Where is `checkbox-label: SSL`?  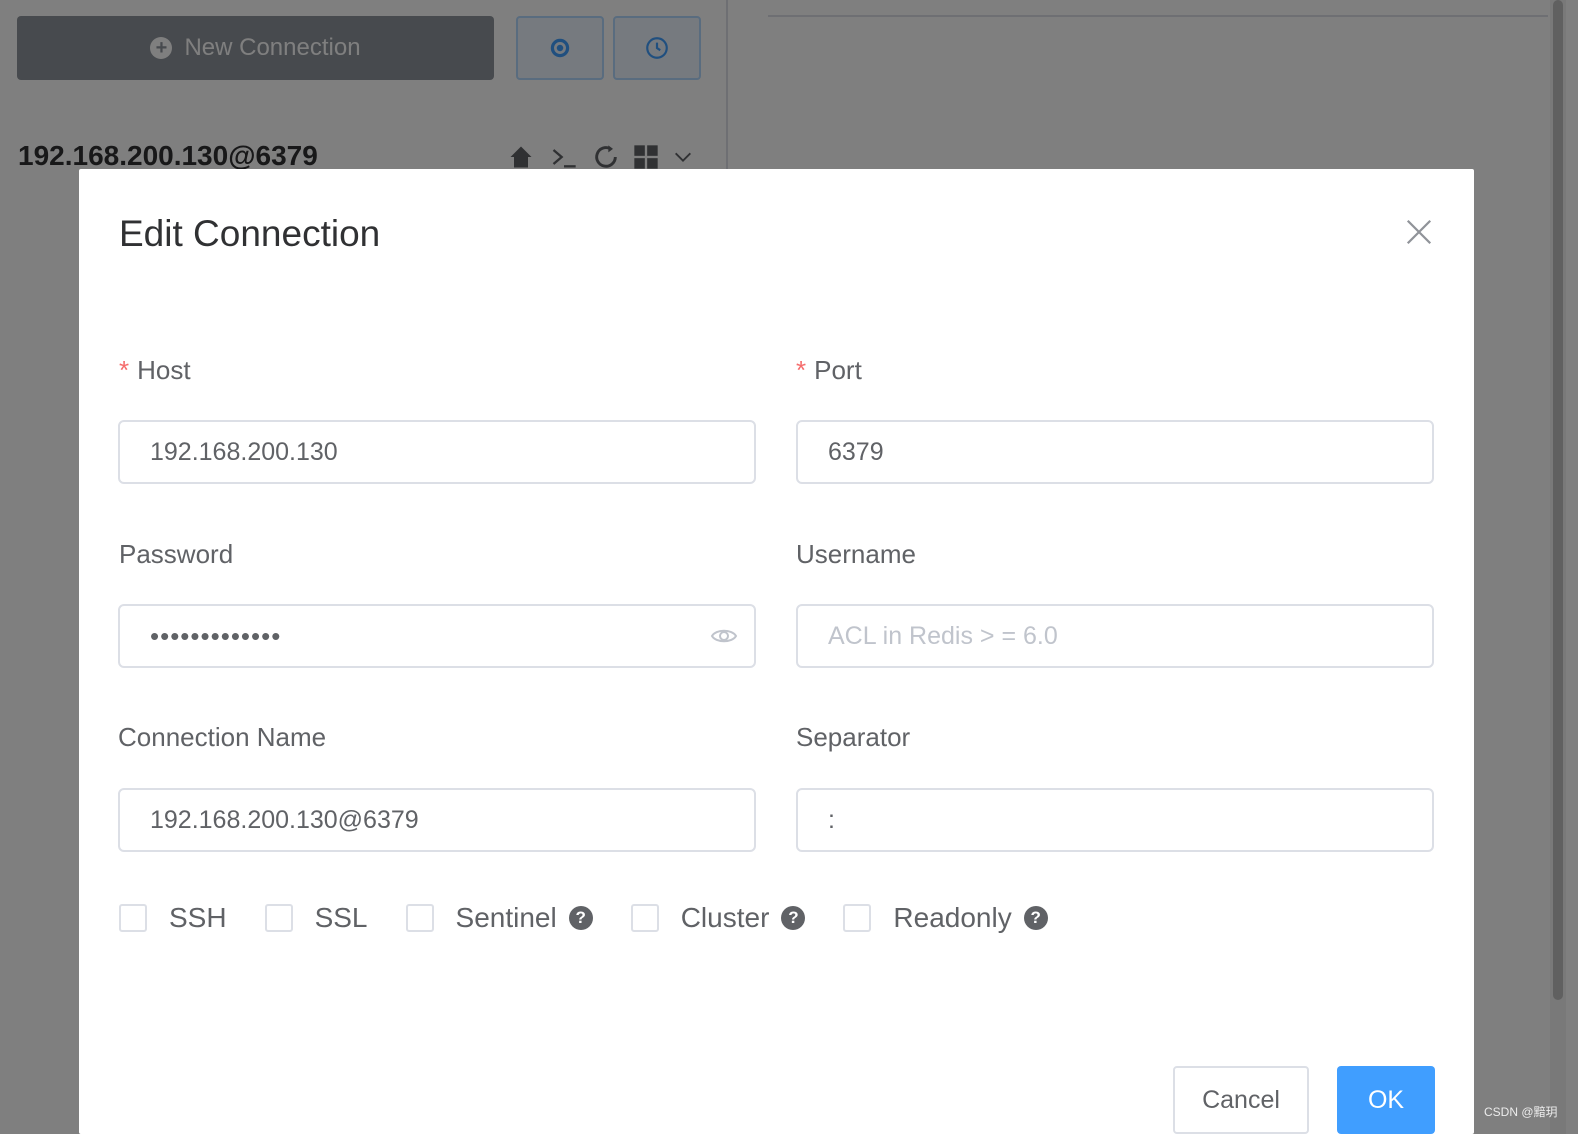
checkbox-label: SSL is located at coordinates (341, 917).